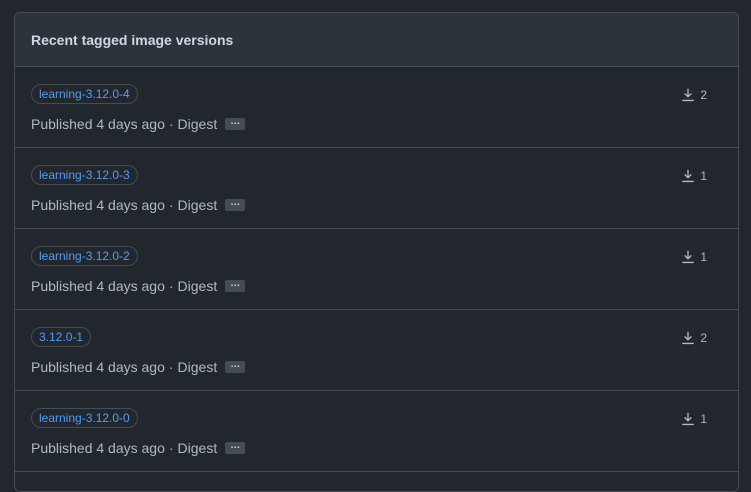 This screenshot has height=492, width=751. I want to click on panel-header: Recent tagged image versions, so click(376, 40).